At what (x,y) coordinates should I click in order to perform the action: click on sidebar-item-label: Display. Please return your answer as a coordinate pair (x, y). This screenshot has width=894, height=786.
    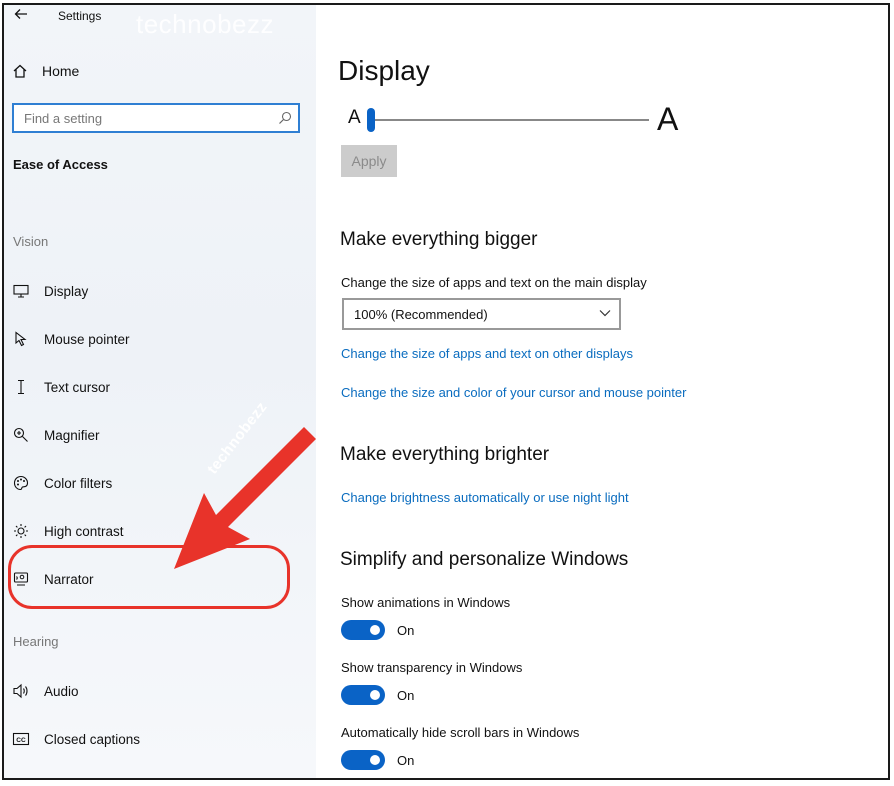
    Looking at the image, I should click on (66, 291).